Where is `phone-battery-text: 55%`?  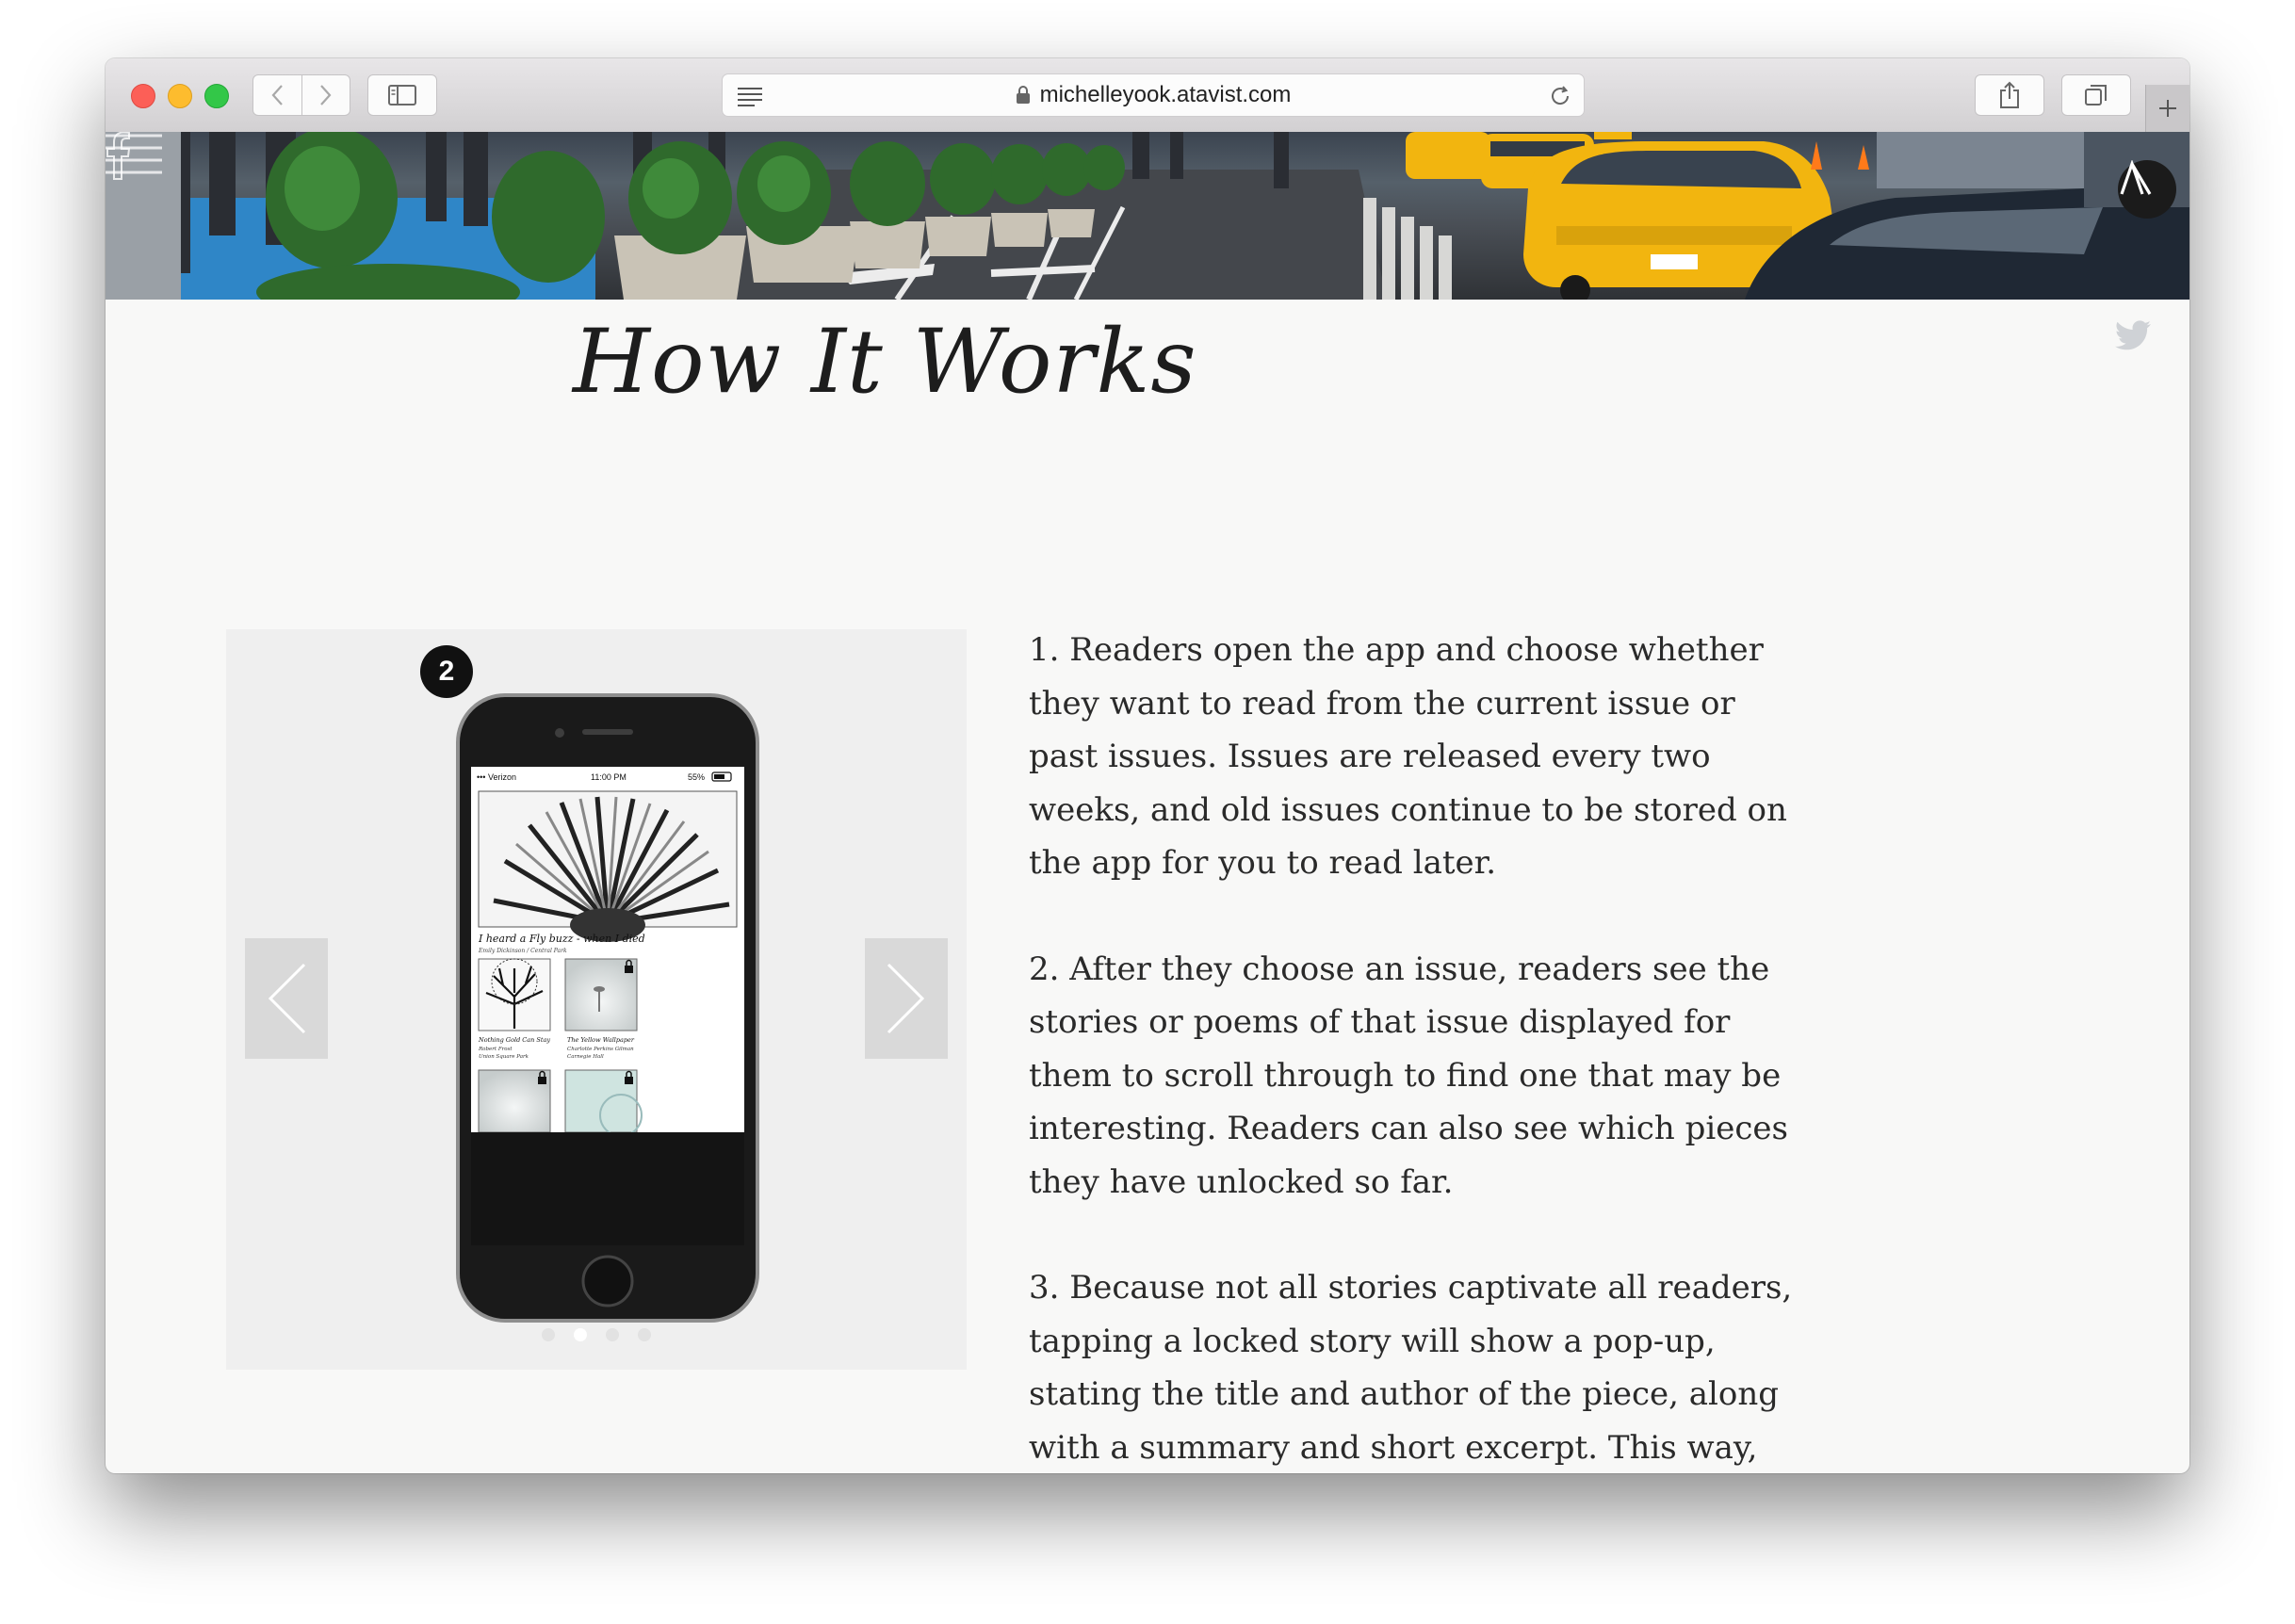 phone-battery-text: 55% is located at coordinates (696, 777).